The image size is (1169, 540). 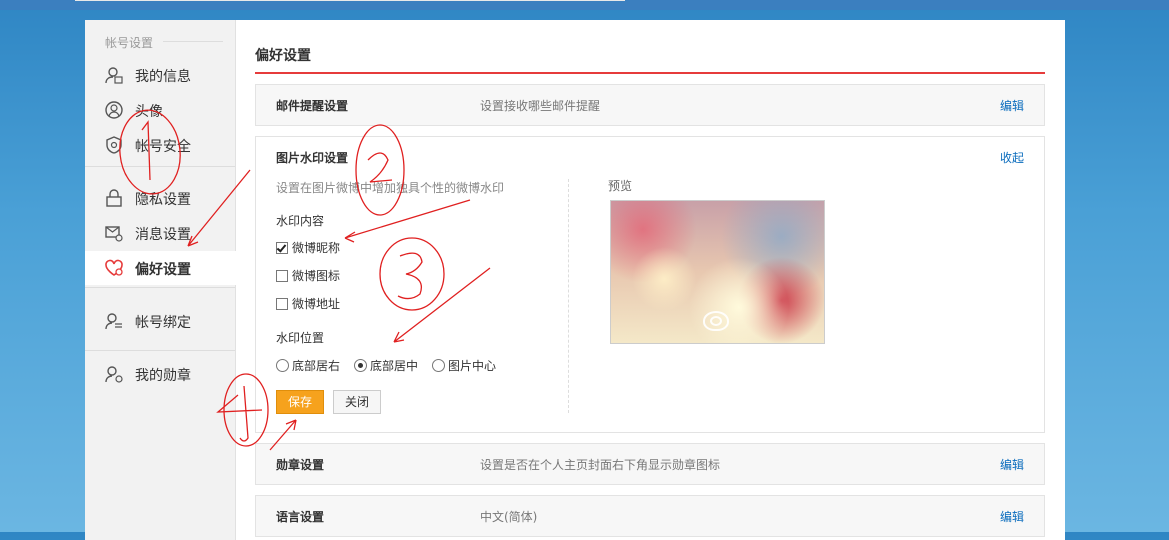 I want to click on row-desc: 设置是否在个人主页封面右下角显示勋章图标, so click(x=600, y=465).